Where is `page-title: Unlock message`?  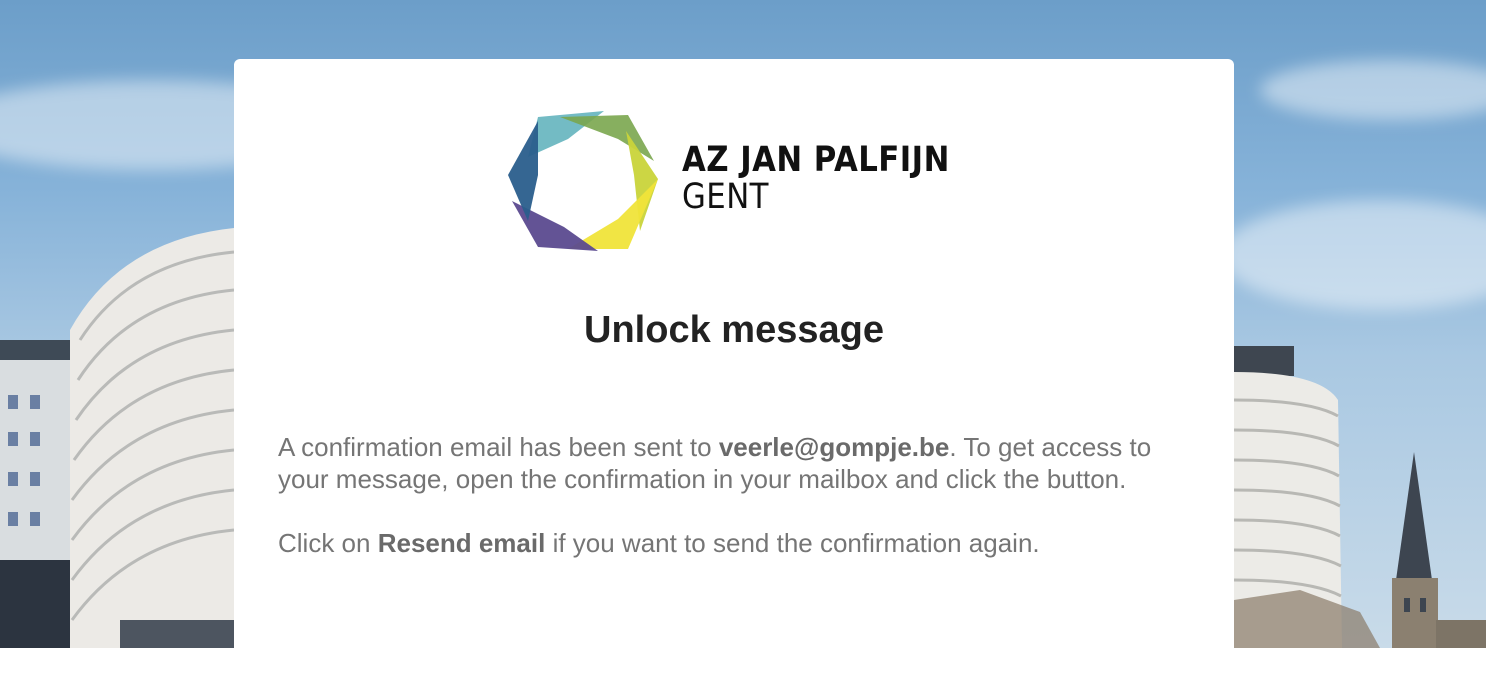
page-title: Unlock message is located at coordinates (734, 330).